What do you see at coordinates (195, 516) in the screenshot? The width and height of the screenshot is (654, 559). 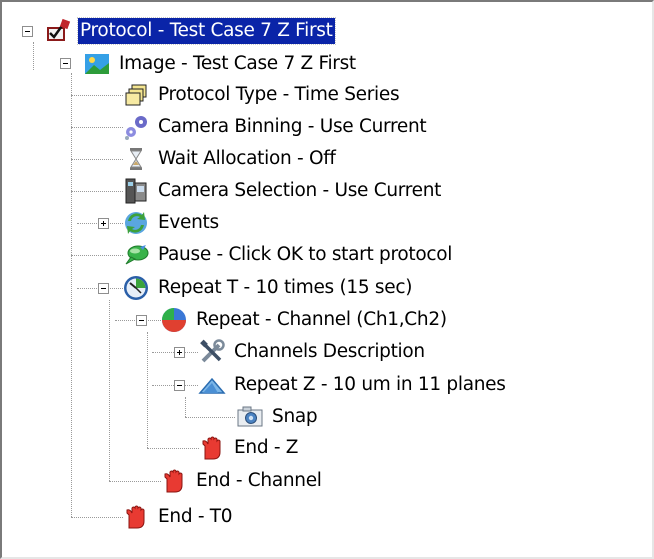 I see `tree-item-label: End - T0` at bounding box center [195, 516].